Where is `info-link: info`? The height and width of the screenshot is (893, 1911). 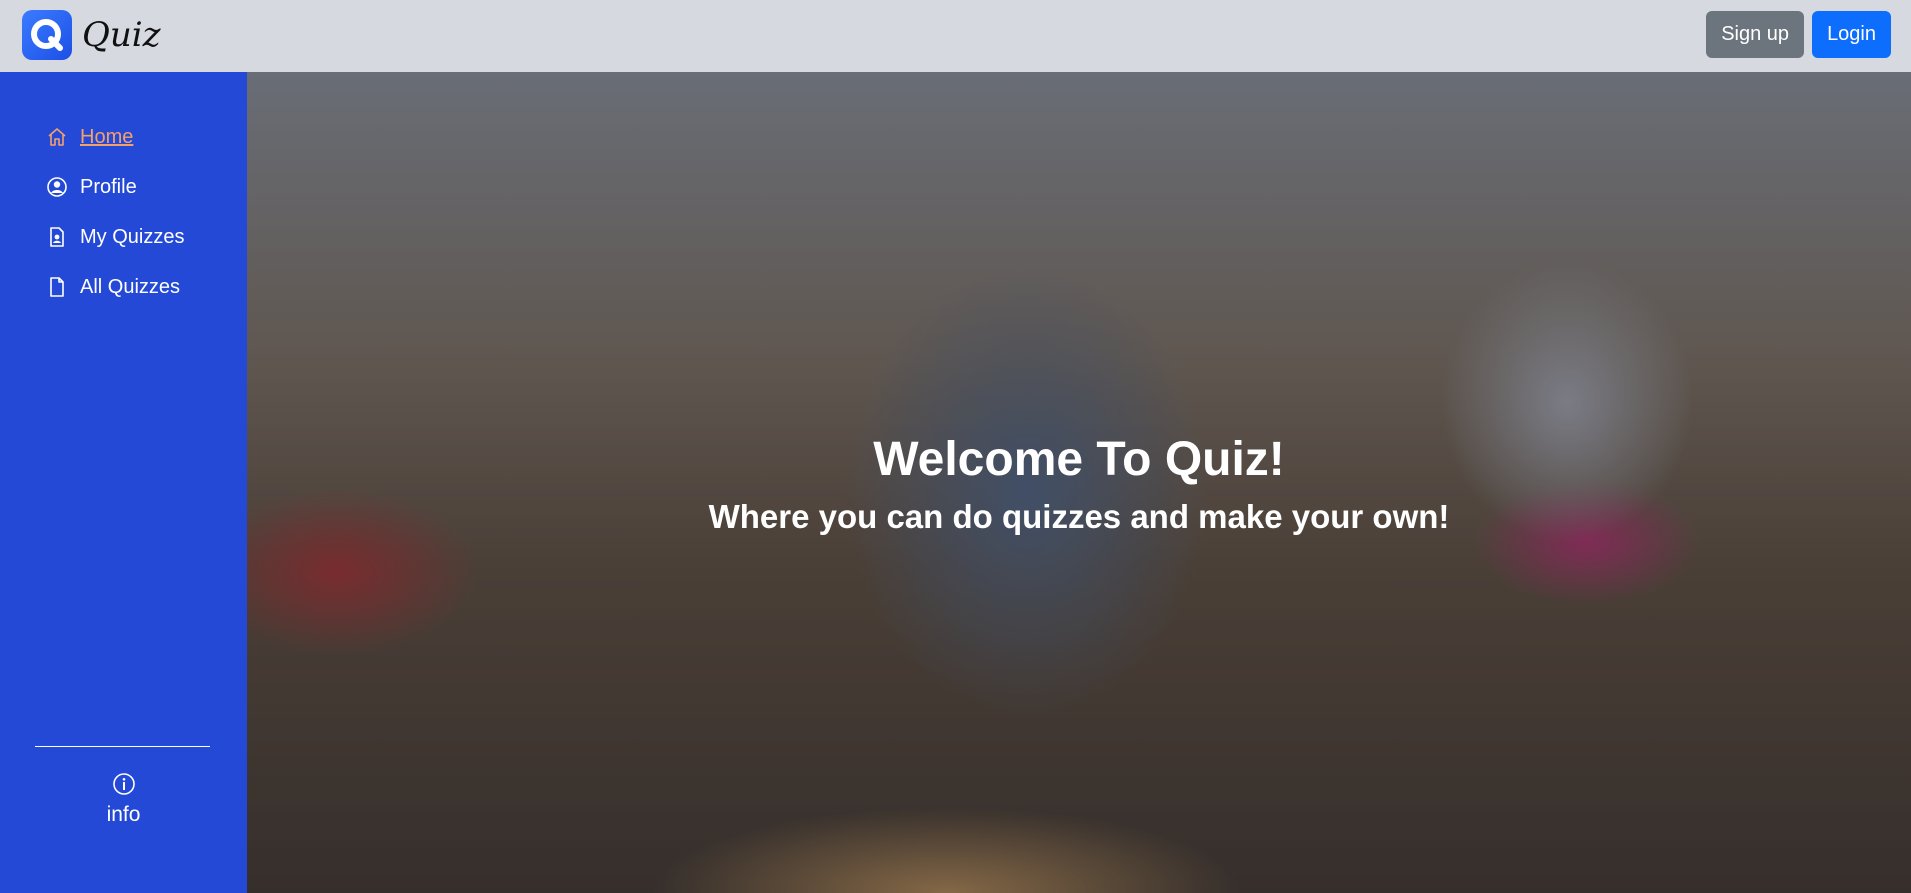
info-link: info is located at coordinates (123, 799).